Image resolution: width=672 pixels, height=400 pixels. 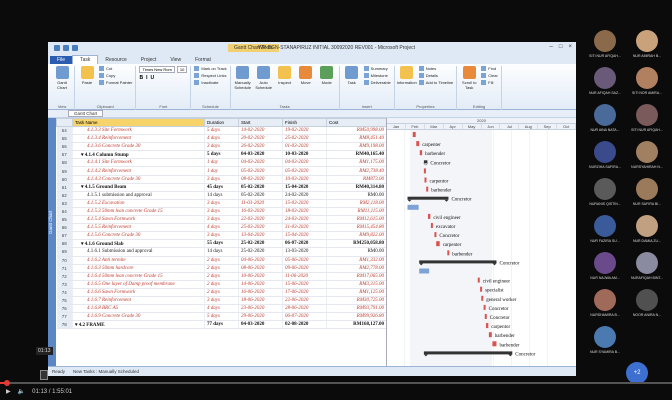 I want to click on tab-view: View, so click(x=175, y=60).